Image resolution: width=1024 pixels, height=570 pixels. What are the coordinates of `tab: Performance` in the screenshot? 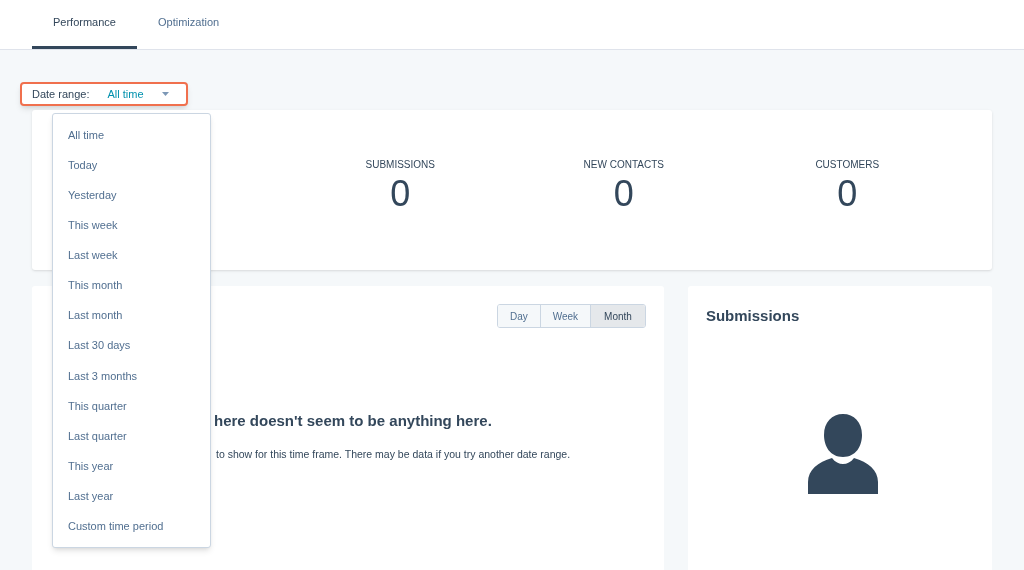 It's located at (84, 24).